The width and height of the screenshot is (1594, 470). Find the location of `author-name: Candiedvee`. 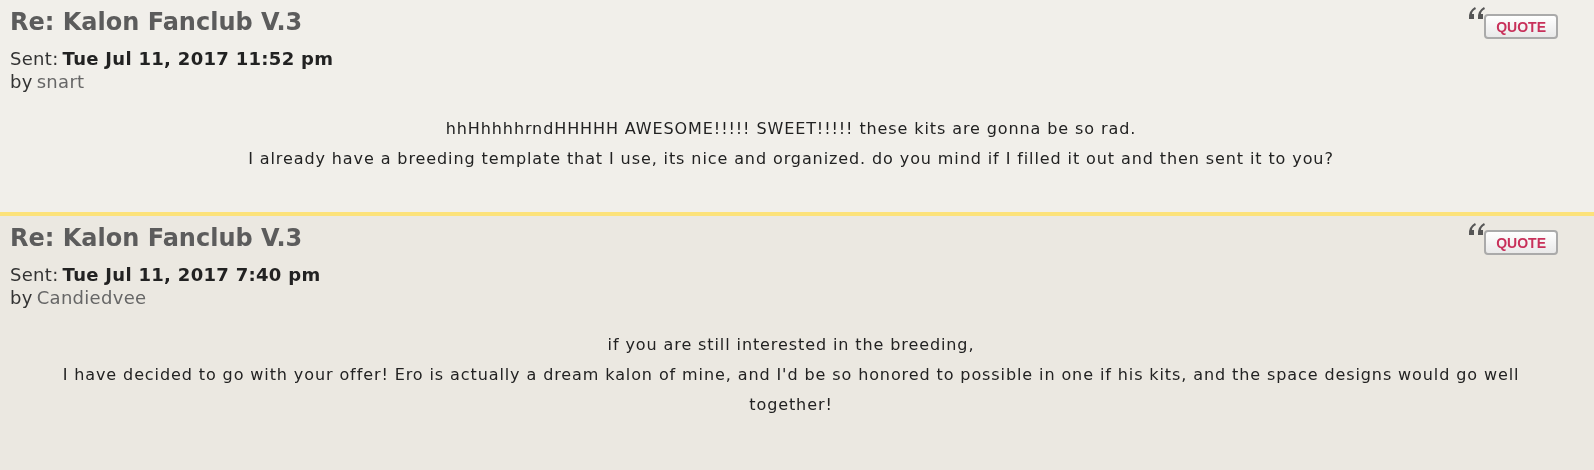

author-name: Candiedvee is located at coordinates (91, 298).